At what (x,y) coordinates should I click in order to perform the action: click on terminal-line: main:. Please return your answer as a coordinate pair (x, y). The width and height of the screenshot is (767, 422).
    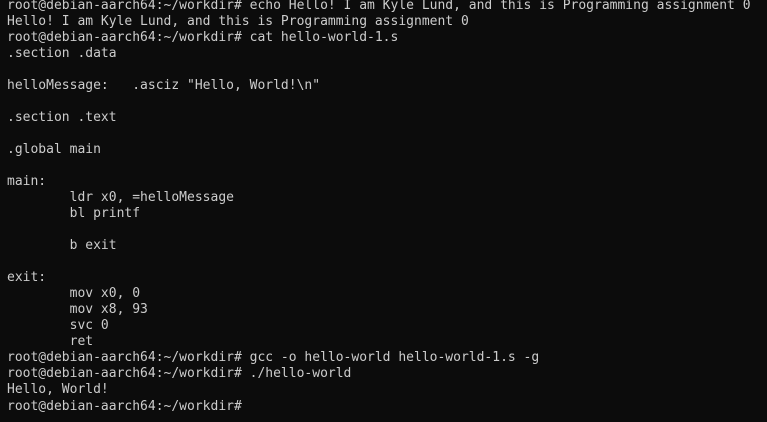
    Looking at the image, I should click on (27, 181).